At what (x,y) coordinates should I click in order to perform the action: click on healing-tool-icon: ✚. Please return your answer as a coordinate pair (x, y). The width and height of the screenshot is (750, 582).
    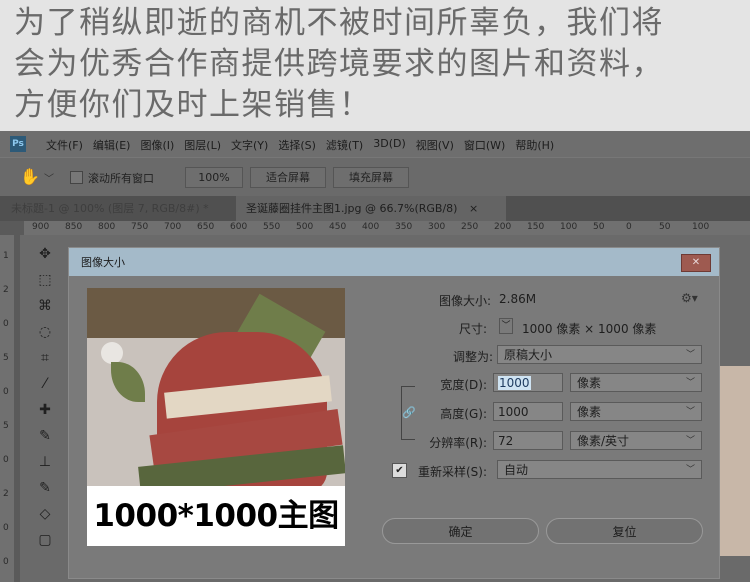
    Looking at the image, I should click on (45, 410).